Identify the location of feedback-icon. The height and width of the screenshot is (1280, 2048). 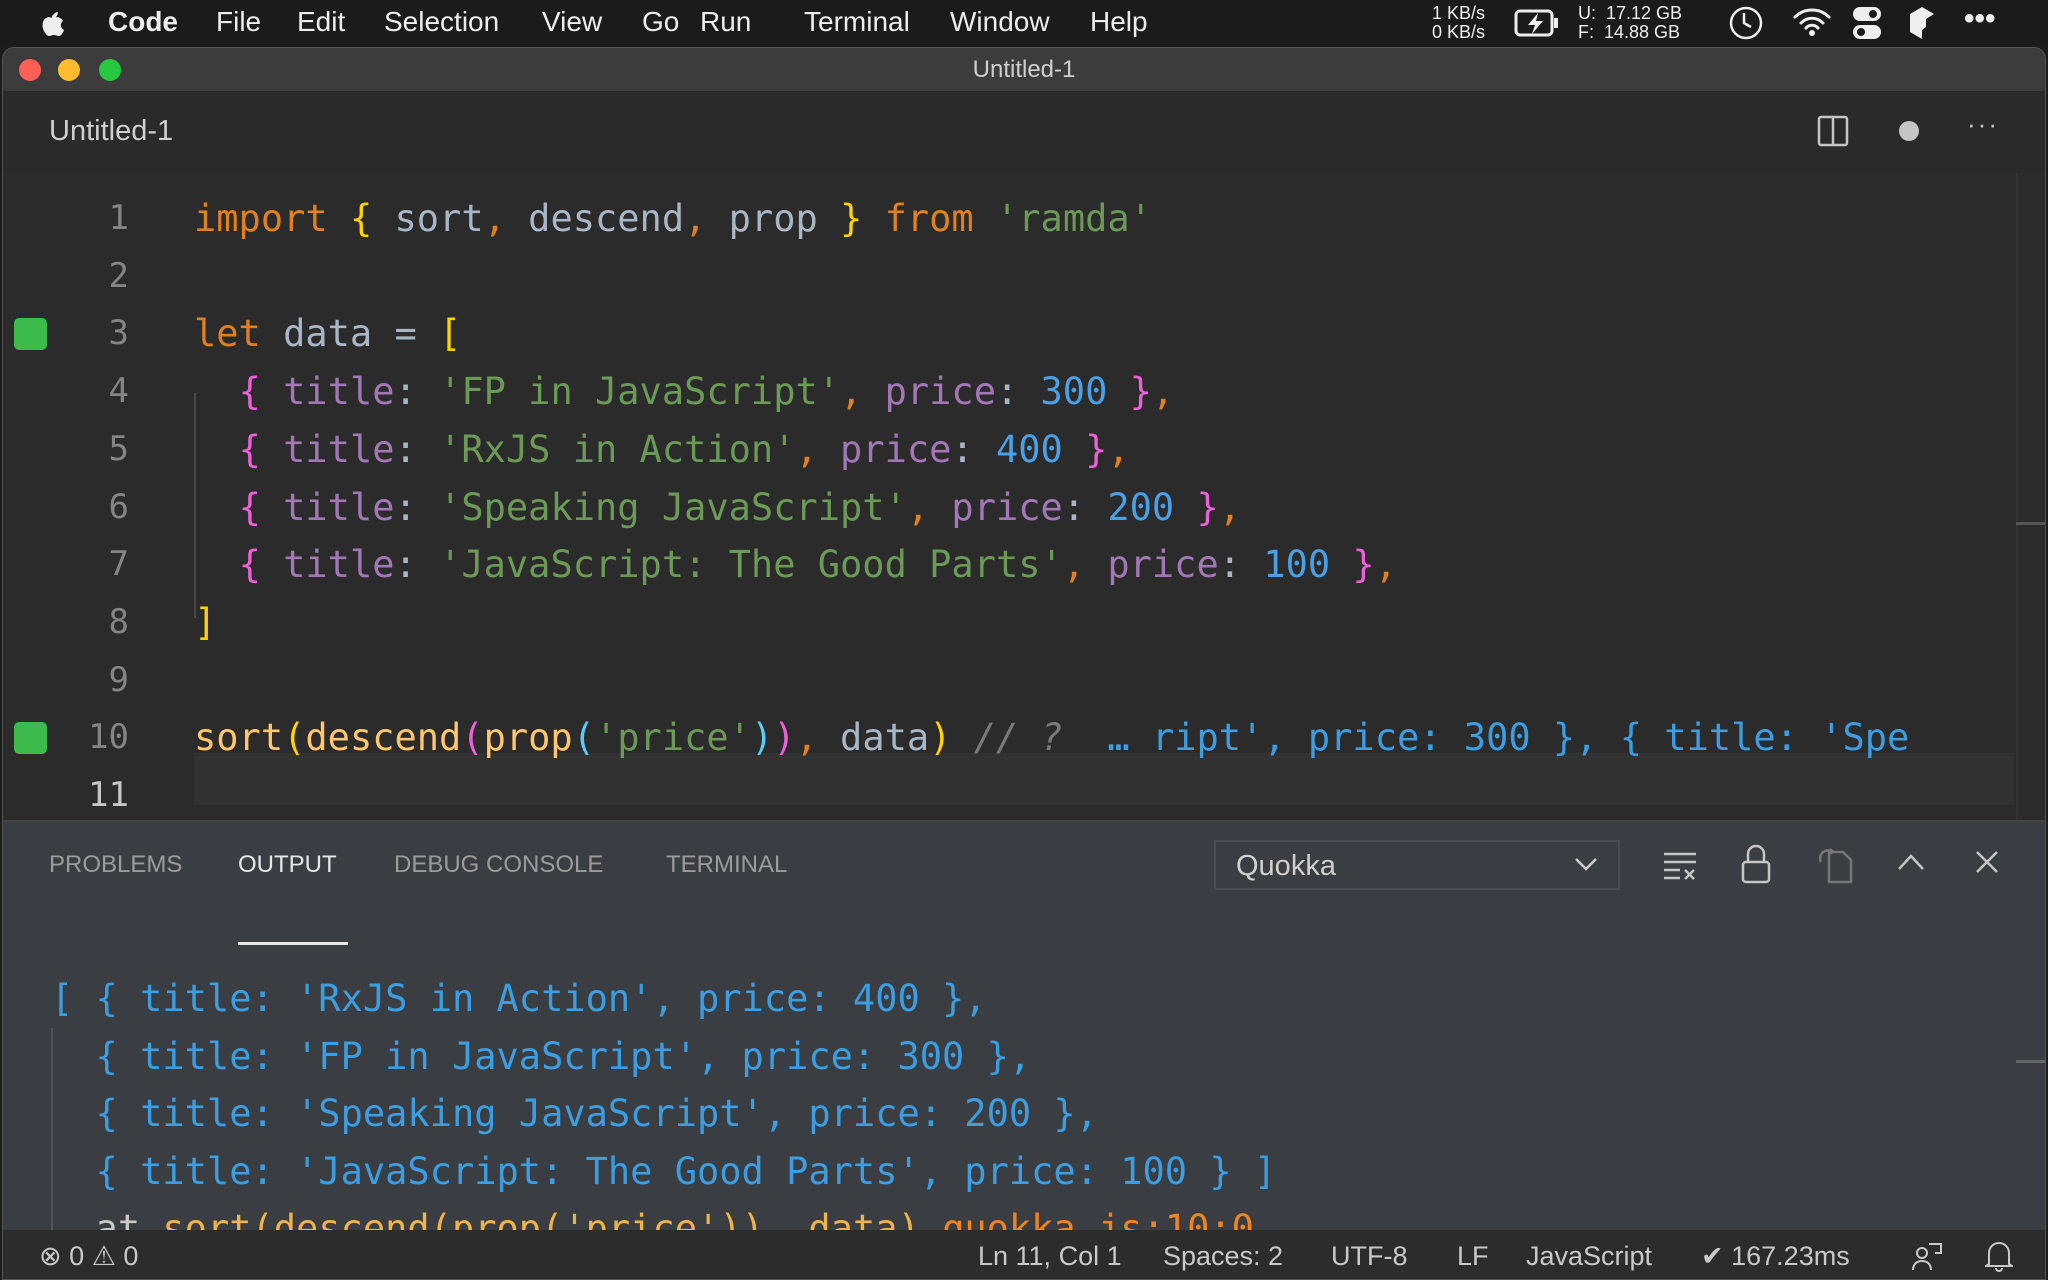
(1927, 1257).